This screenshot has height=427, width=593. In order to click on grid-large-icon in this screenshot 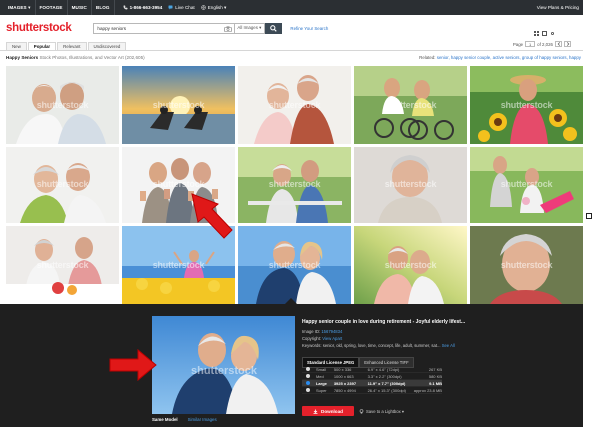, I will do `click(544, 33)`.